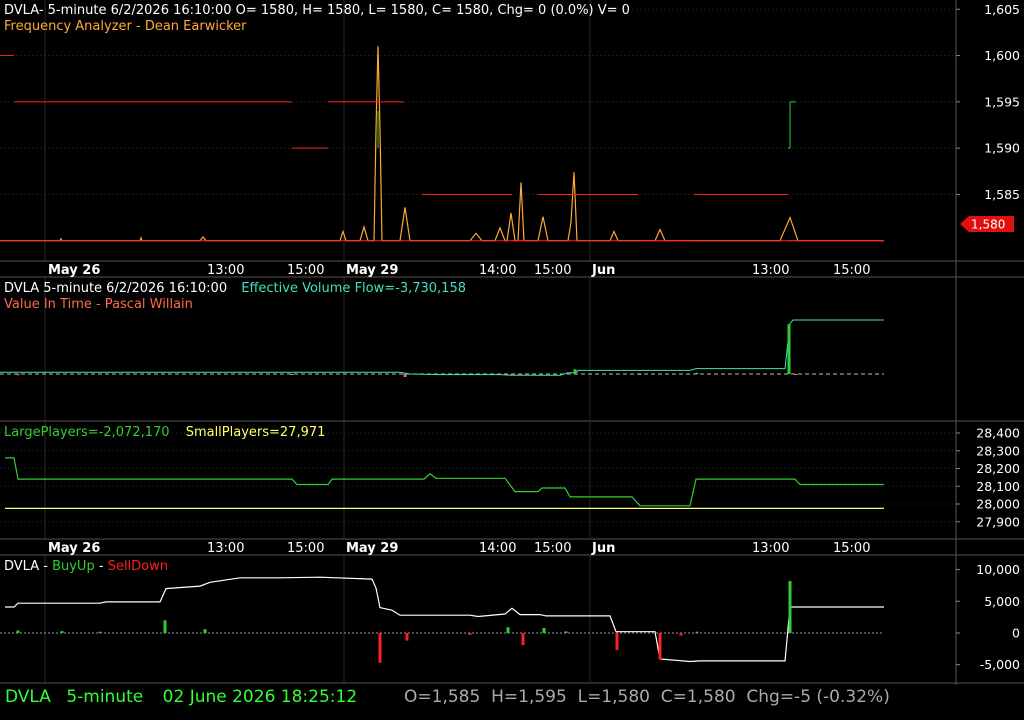 This screenshot has height=720, width=1024. I want to click on last-price-marker: 1,580, so click(987, 224).